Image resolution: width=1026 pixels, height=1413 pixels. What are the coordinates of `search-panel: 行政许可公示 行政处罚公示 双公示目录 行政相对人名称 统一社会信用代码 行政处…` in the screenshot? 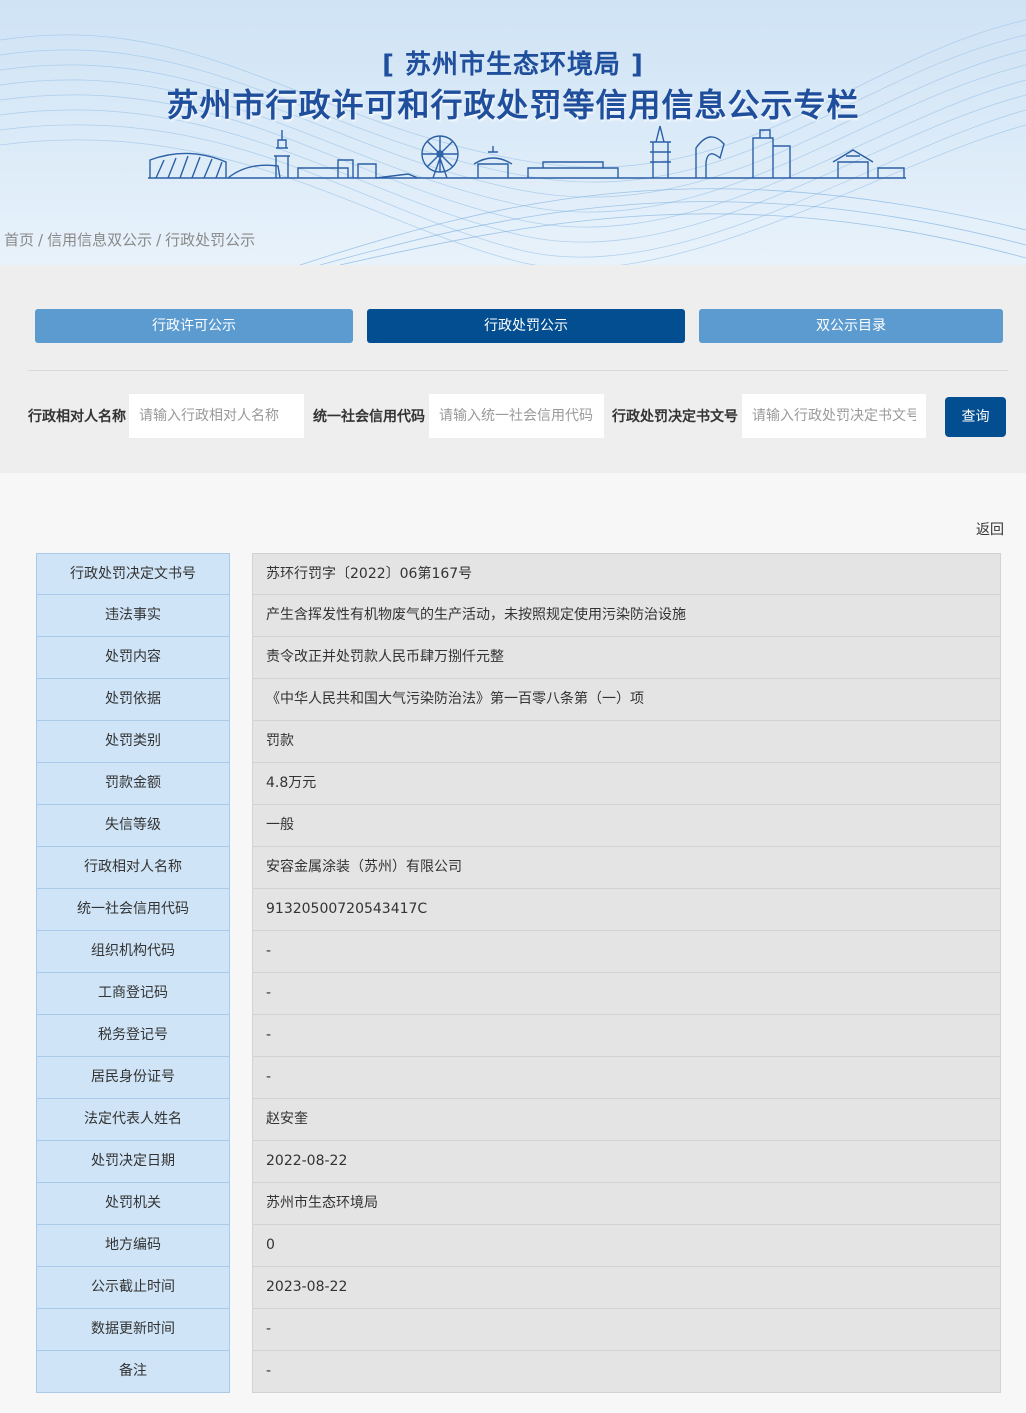 It's located at (513, 369).